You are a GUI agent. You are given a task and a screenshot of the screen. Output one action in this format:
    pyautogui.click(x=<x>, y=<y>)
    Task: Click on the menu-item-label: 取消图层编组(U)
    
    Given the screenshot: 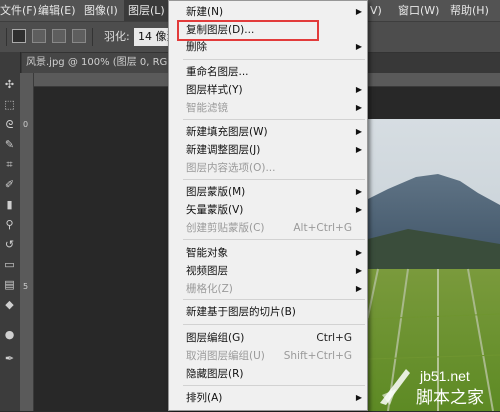 What is the action you would take?
    pyautogui.click(x=225, y=356)
    